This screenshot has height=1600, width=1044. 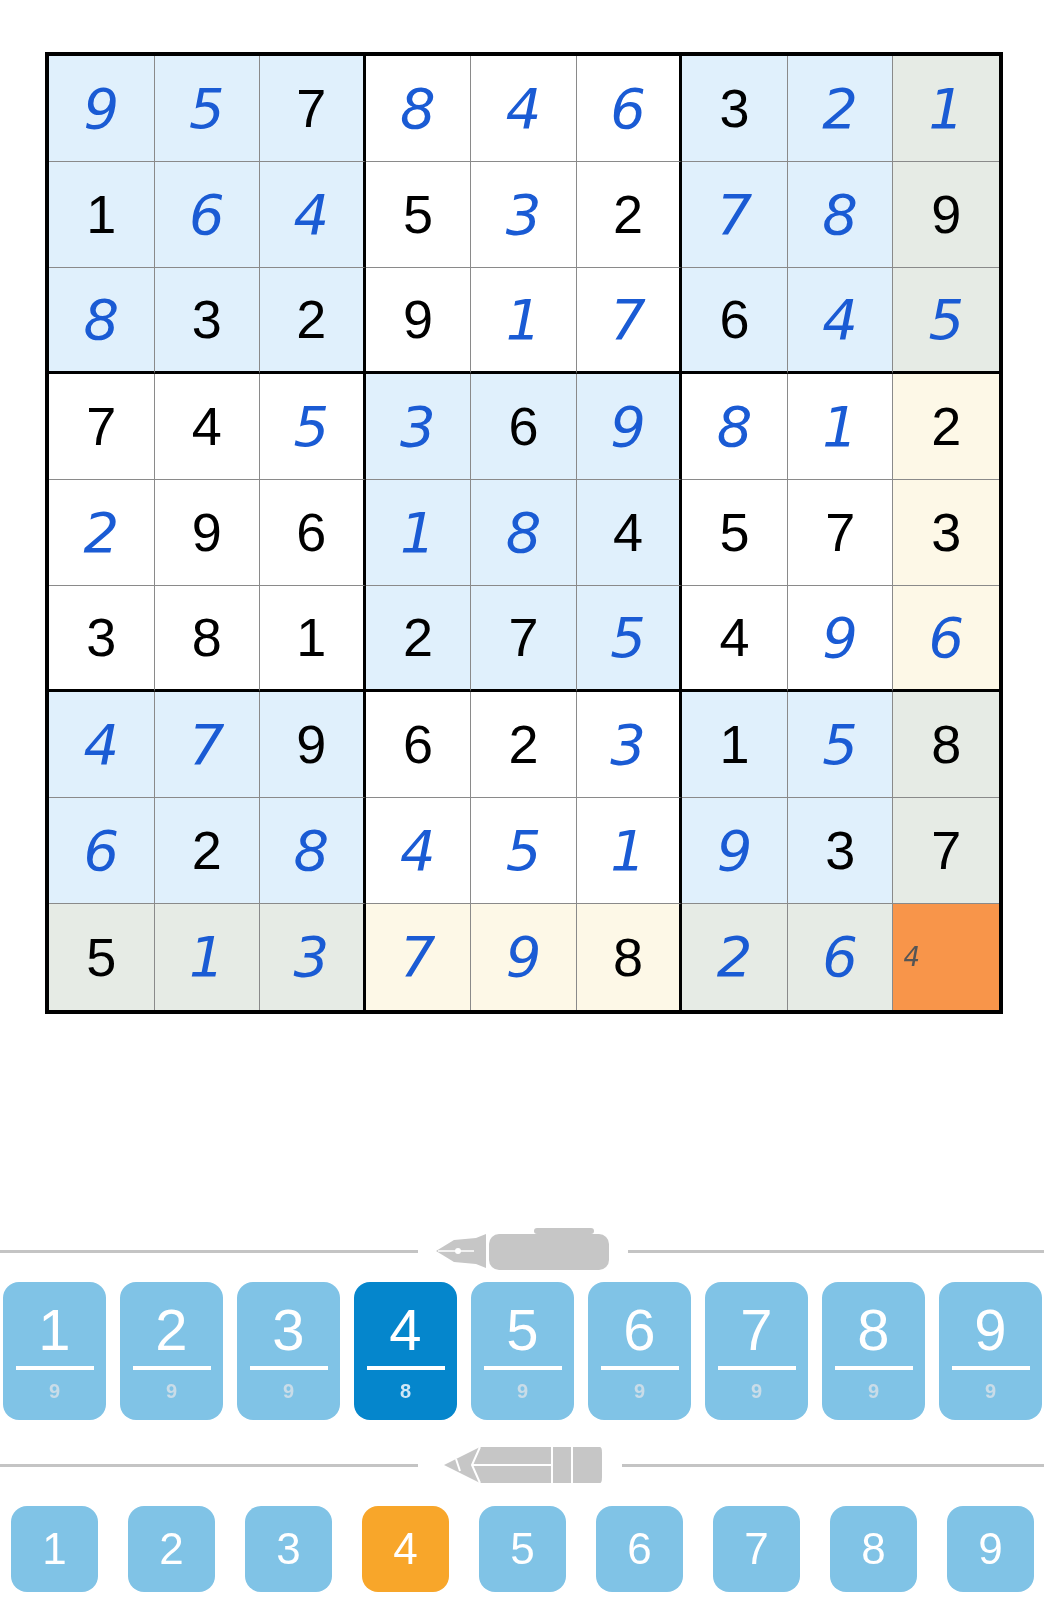 What do you see at coordinates (405, 1330) in the screenshot?
I see `digit-label: 4` at bounding box center [405, 1330].